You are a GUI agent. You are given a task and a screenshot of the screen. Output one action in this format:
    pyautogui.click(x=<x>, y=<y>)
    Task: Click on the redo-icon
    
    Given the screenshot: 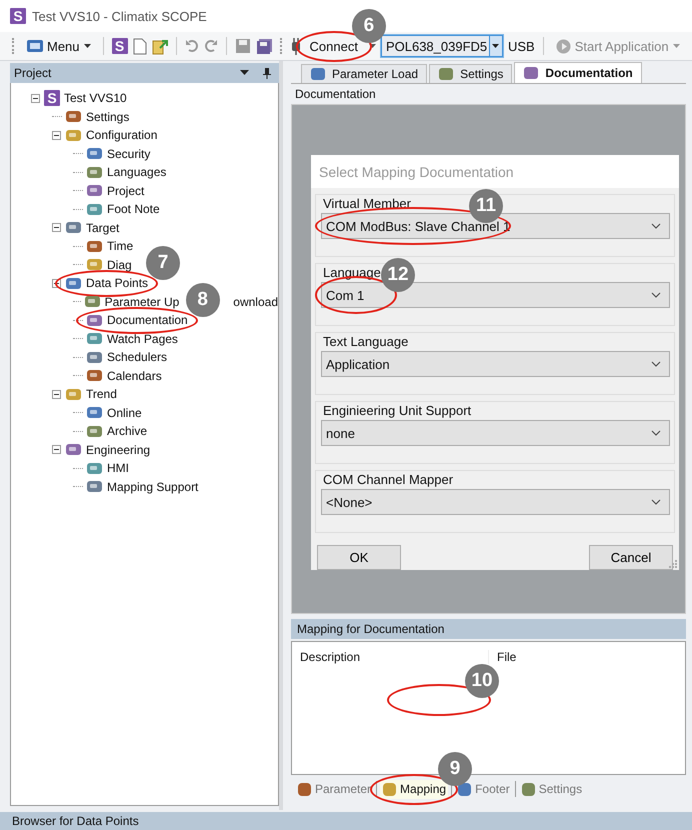 What is the action you would take?
    pyautogui.click(x=211, y=46)
    